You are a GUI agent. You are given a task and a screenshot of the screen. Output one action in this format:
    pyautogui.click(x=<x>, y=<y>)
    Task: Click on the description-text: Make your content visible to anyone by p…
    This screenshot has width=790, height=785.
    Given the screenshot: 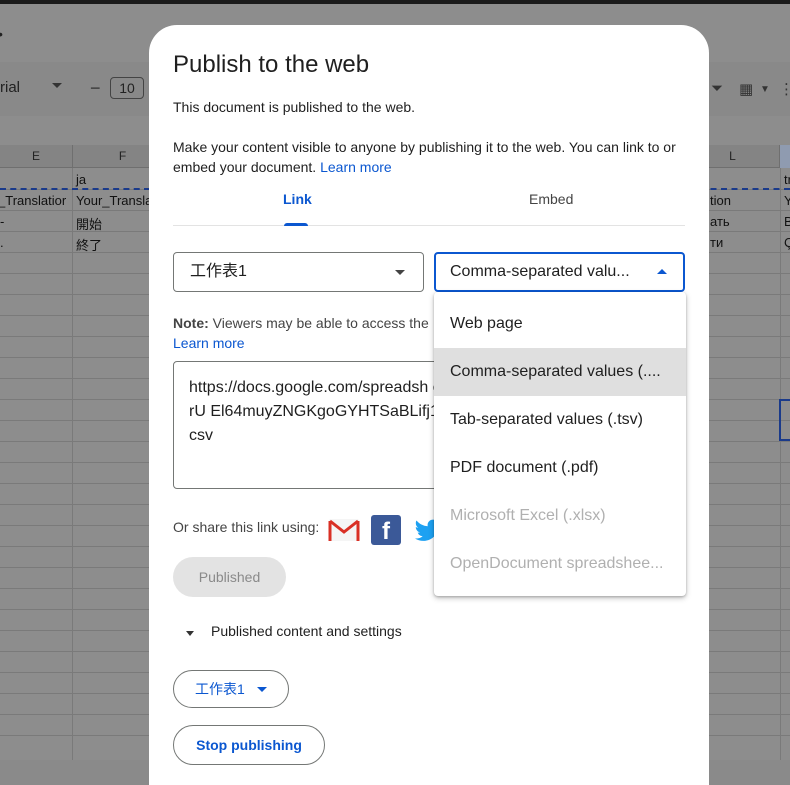 What is the action you would take?
    pyautogui.click(x=424, y=157)
    